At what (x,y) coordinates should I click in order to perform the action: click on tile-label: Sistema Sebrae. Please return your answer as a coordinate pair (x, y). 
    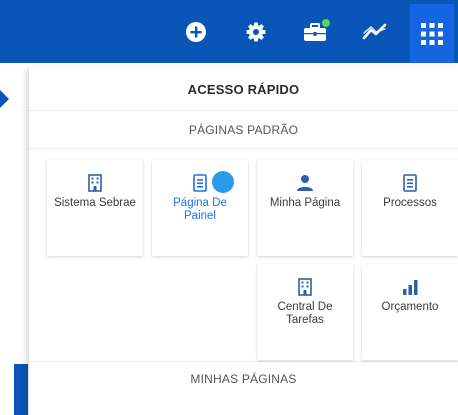
    Looking at the image, I should click on (95, 203).